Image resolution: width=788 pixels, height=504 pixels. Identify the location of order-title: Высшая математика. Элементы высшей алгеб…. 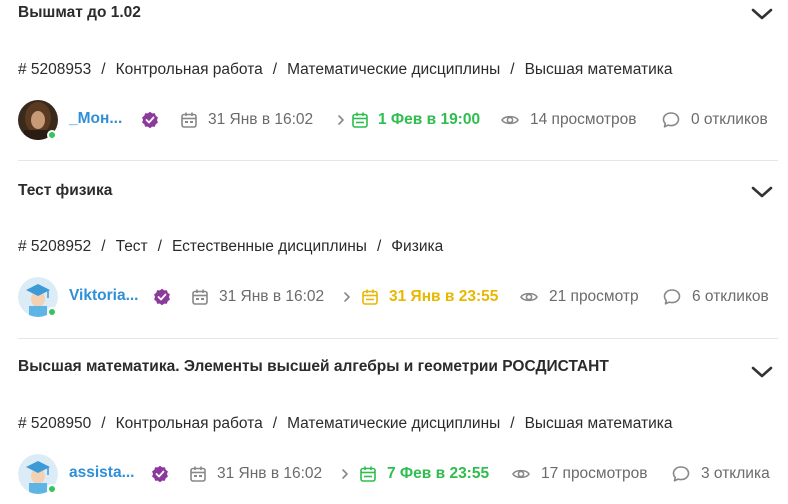
(313, 367).